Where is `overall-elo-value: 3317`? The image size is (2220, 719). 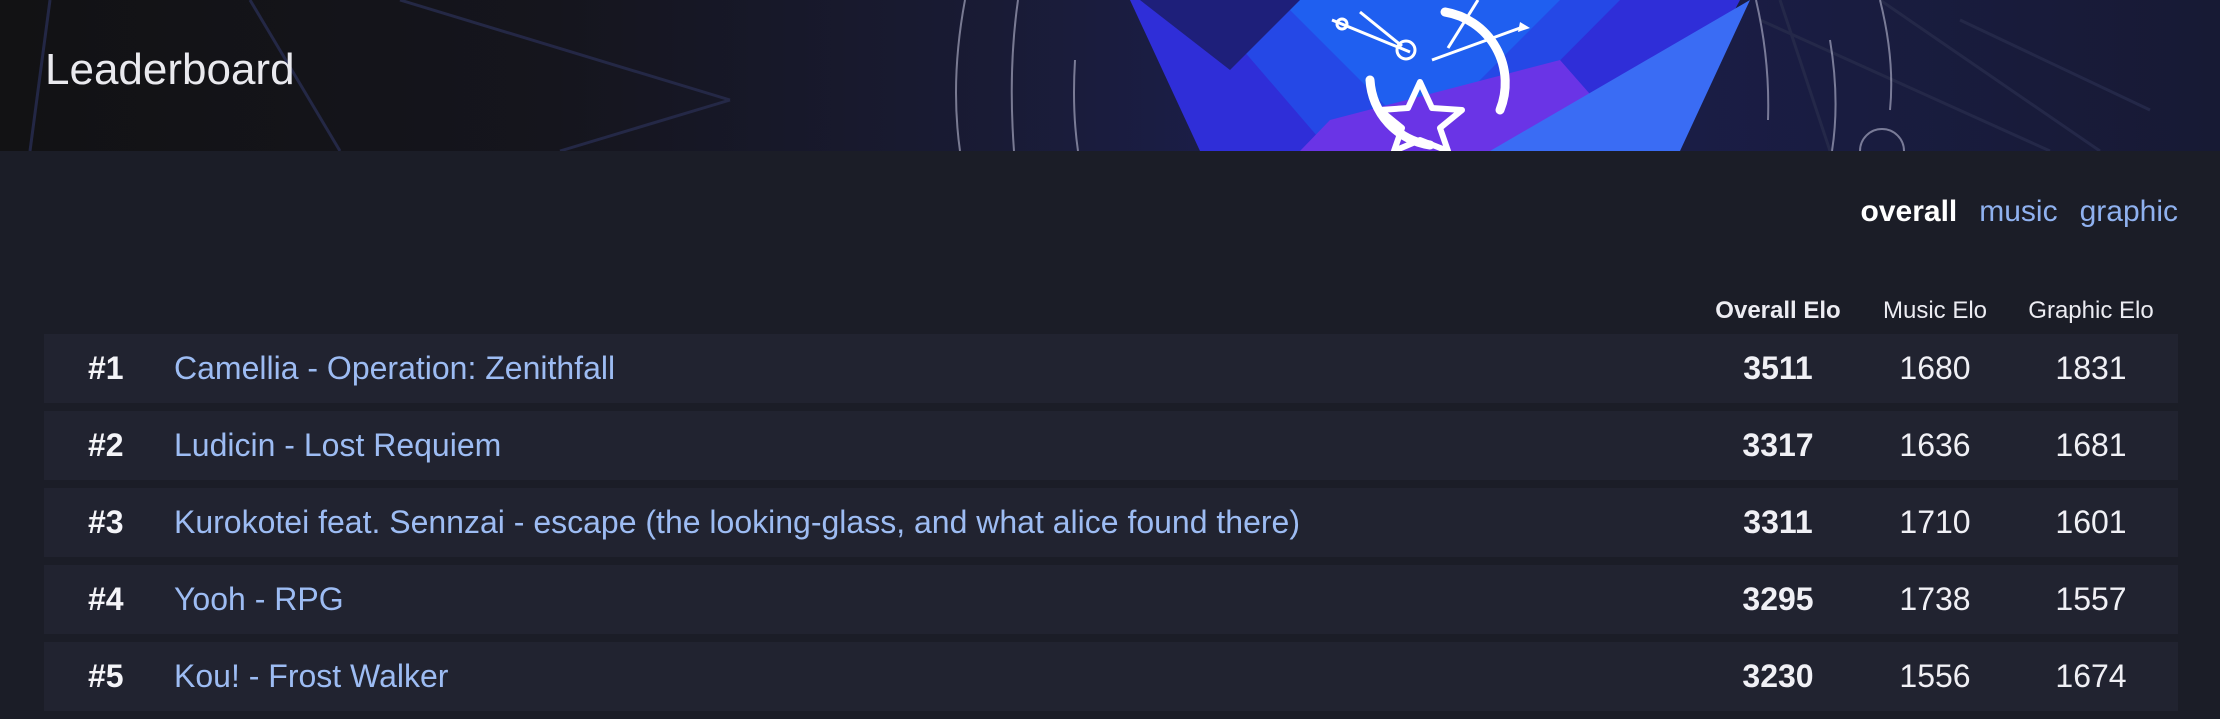 overall-elo-value: 3317 is located at coordinates (1778, 445).